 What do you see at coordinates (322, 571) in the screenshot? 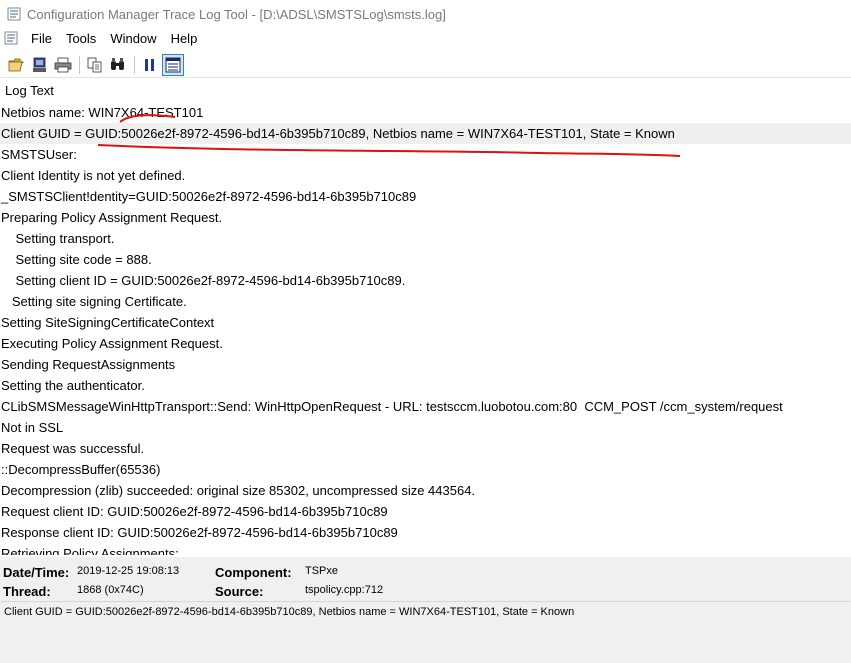
I see `component-value: TSPxe` at bounding box center [322, 571].